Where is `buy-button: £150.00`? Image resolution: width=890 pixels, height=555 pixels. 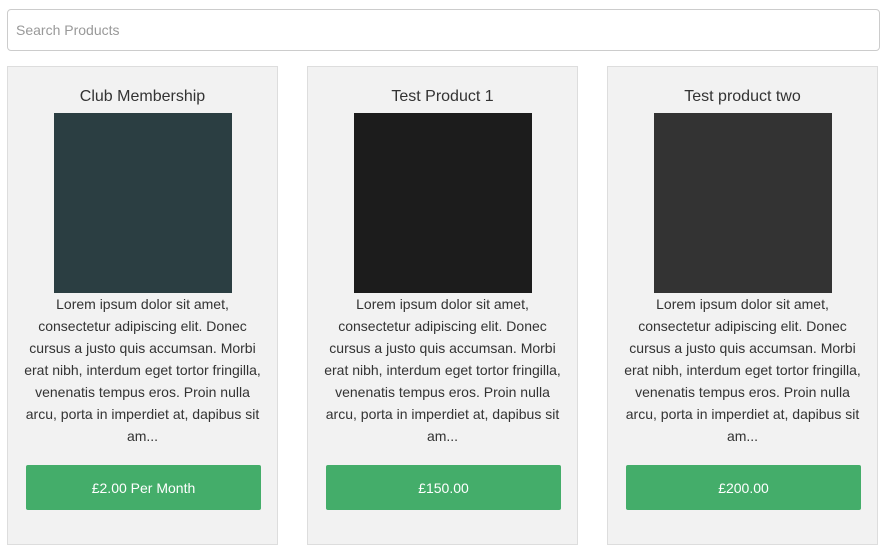
buy-button: £150.00 is located at coordinates (443, 487).